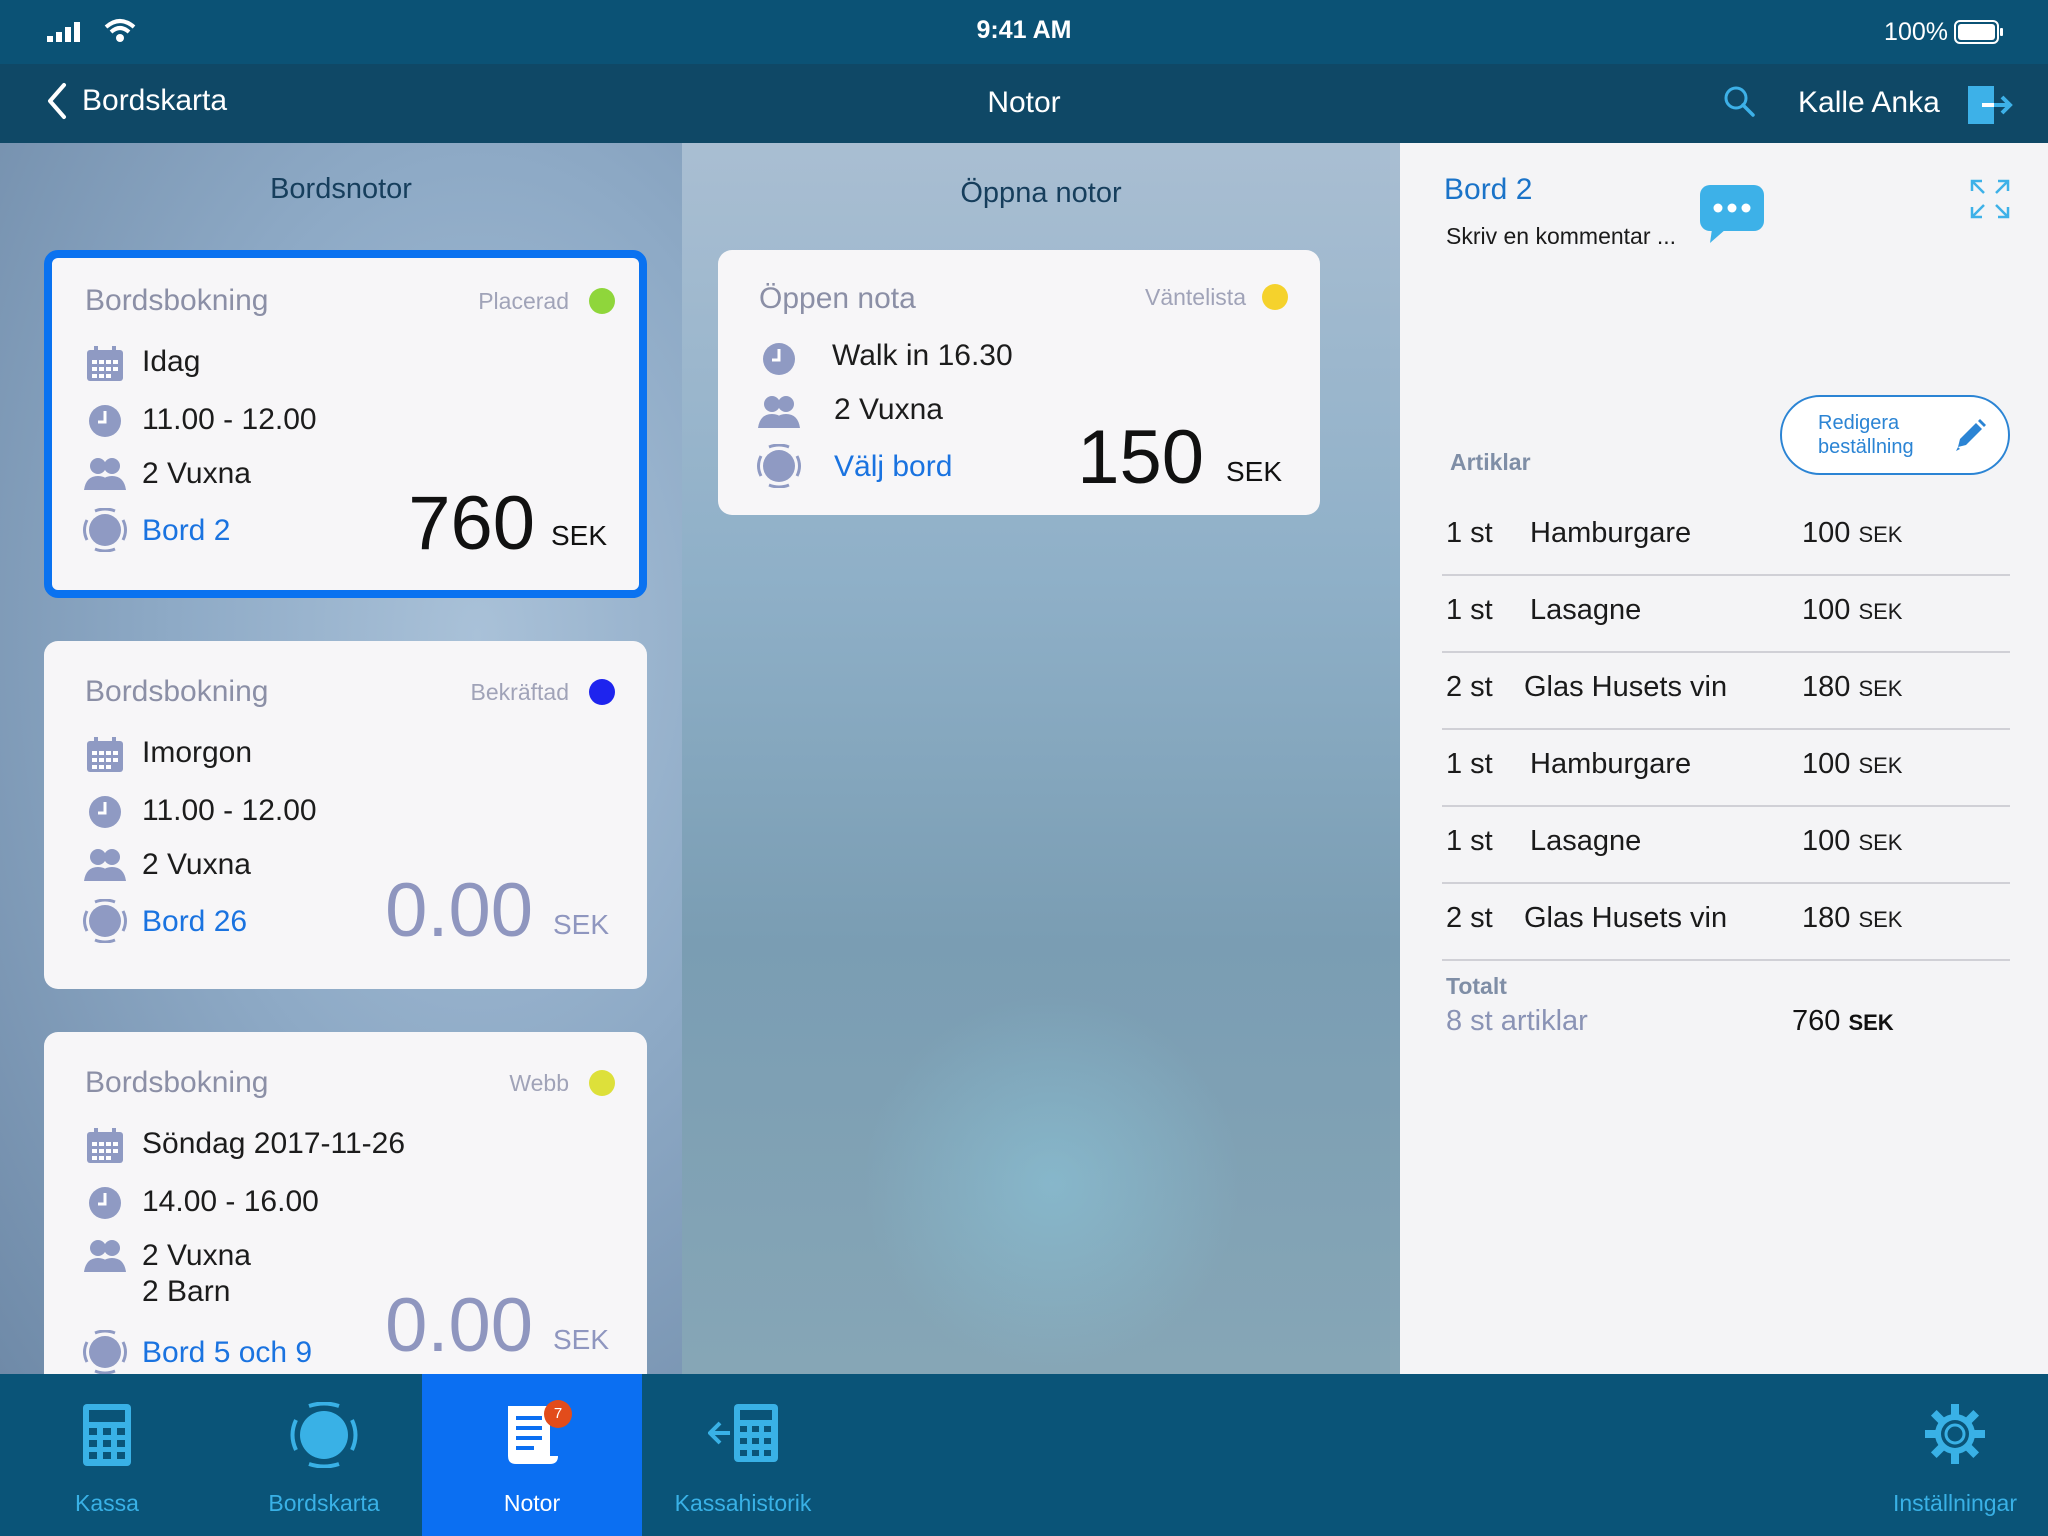  Describe the element at coordinates (107, 1503) in the screenshot. I see `tab-label: Kassa` at that location.